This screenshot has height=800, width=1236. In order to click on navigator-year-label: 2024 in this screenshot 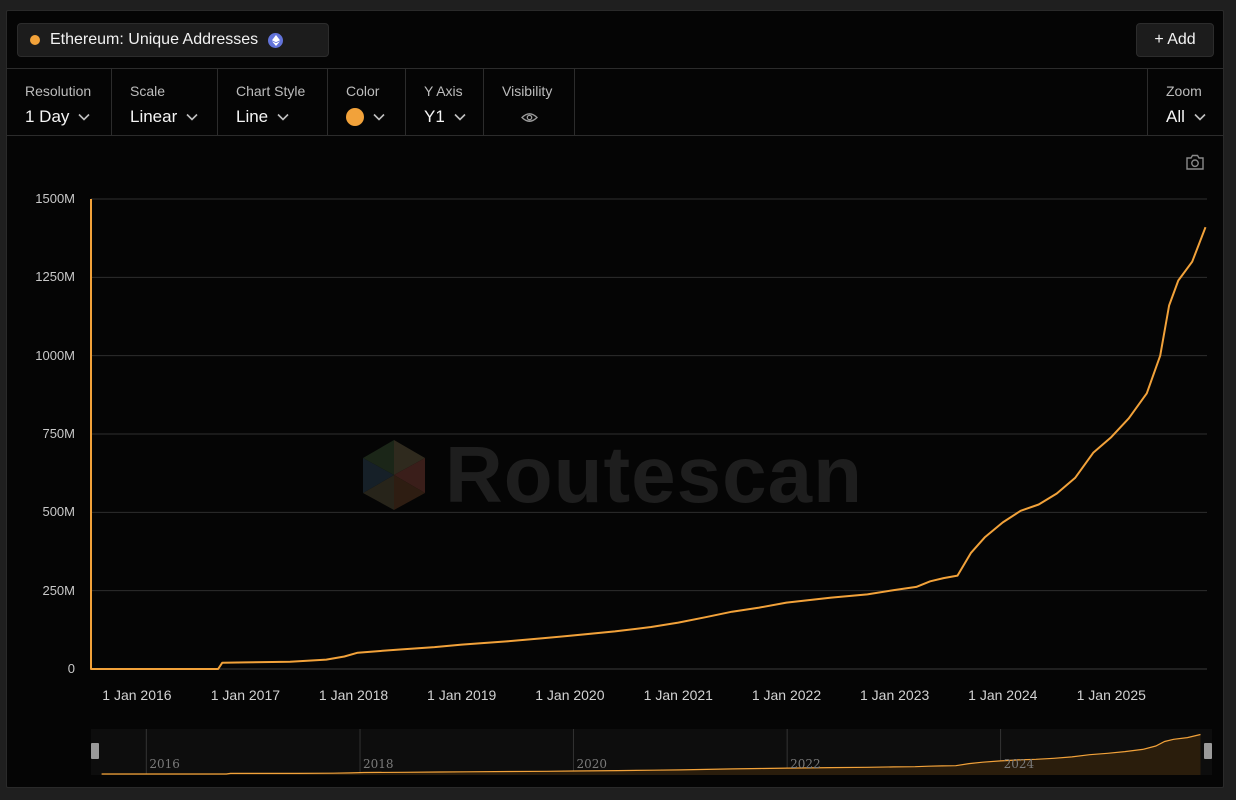, I will do `click(1019, 764)`.